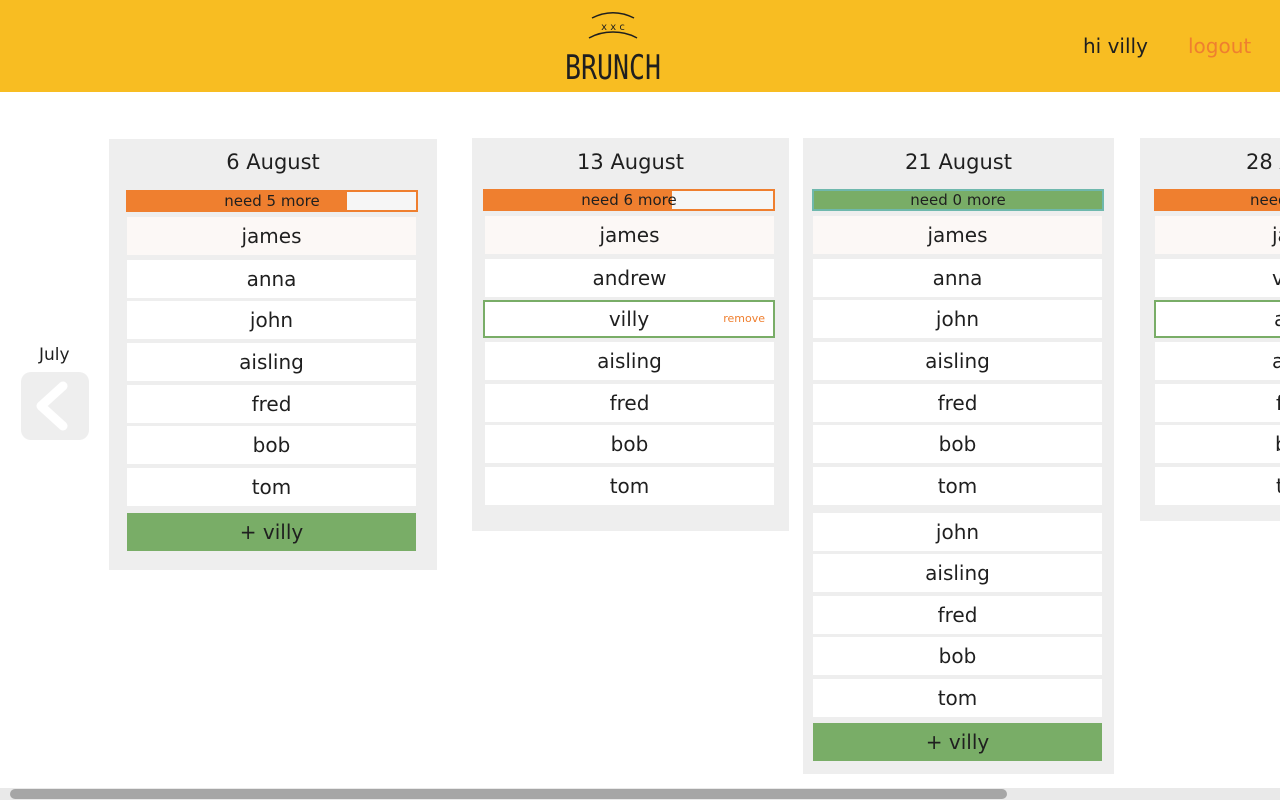 Image resolution: width=1280 pixels, height=800 pixels. Describe the element at coordinates (1217, 319) in the screenshot. I see `current-user-attendee: a` at that location.